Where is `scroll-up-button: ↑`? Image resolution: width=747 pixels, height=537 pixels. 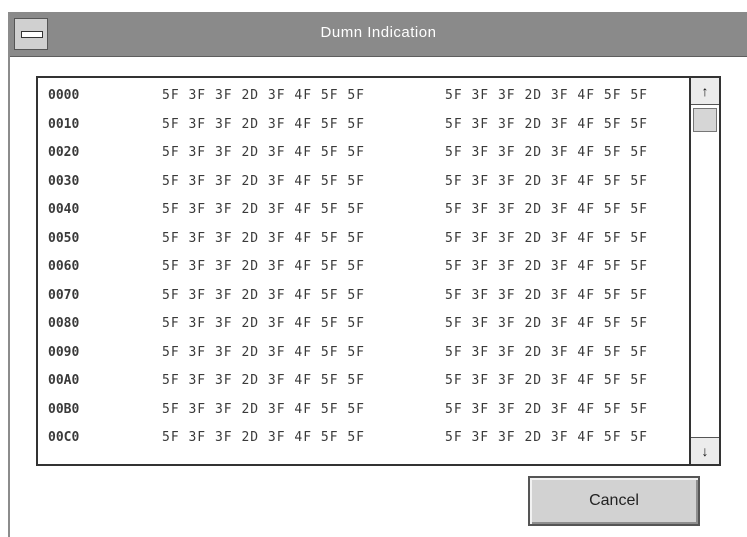 scroll-up-button: ↑ is located at coordinates (705, 91).